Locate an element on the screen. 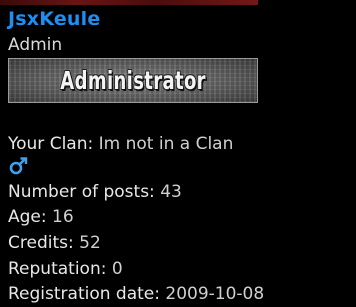  registration-value: 2009-10-08 is located at coordinates (215, 294).